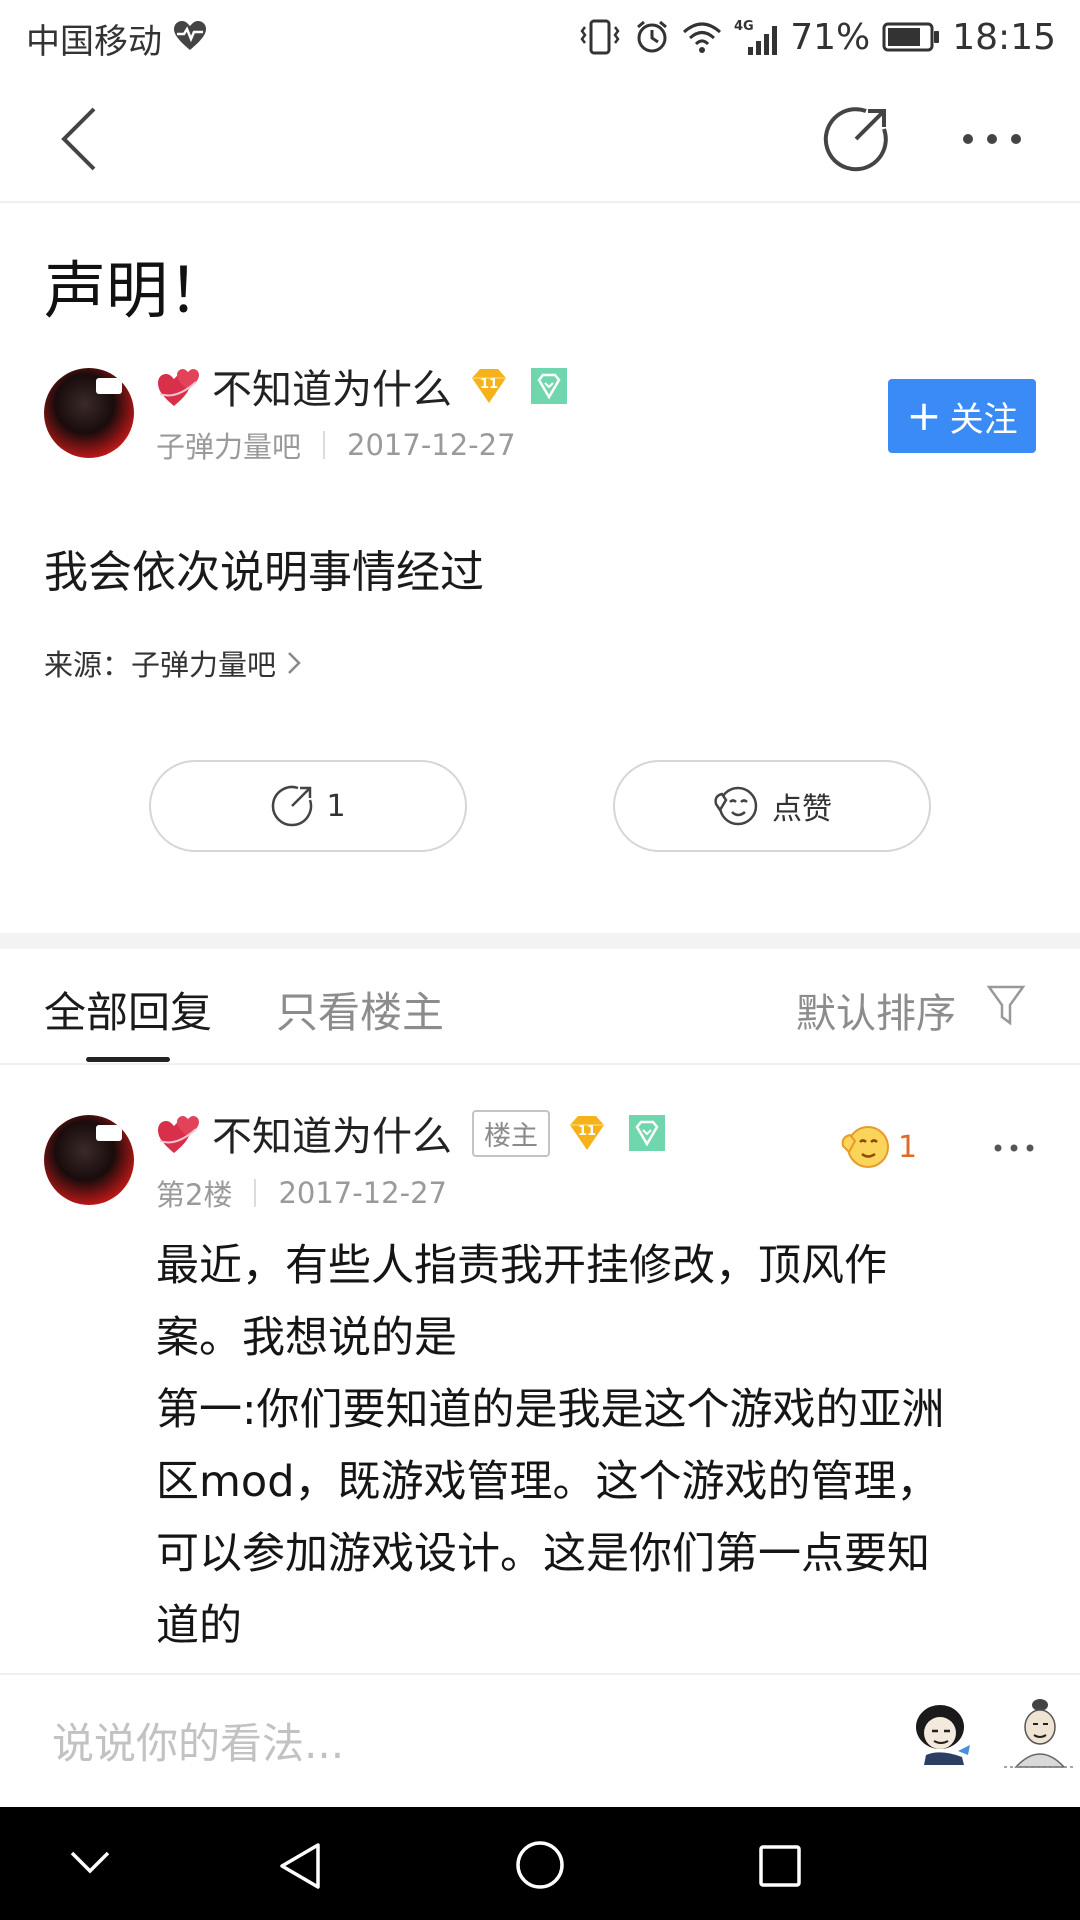 The image size is (1080, 1920). I want to click on reply-line: 道的, so click(199, 1626).